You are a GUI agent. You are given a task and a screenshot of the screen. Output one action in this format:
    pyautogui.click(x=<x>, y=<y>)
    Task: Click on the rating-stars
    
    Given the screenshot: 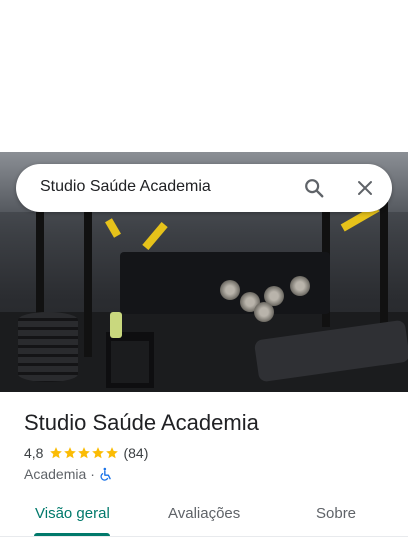 What is the action you would take?
    pyautogui.click(x=84, y=453)
    